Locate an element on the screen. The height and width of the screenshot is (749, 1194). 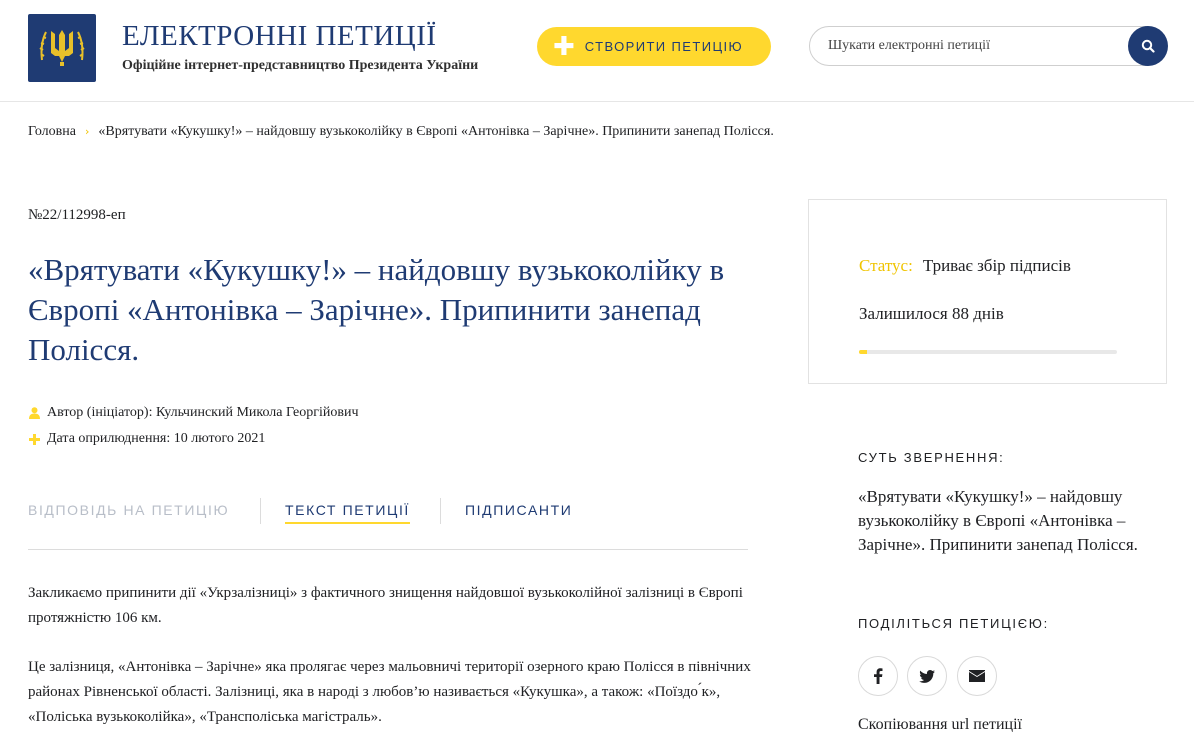
trident-icon is located at coordinates (62, 48).